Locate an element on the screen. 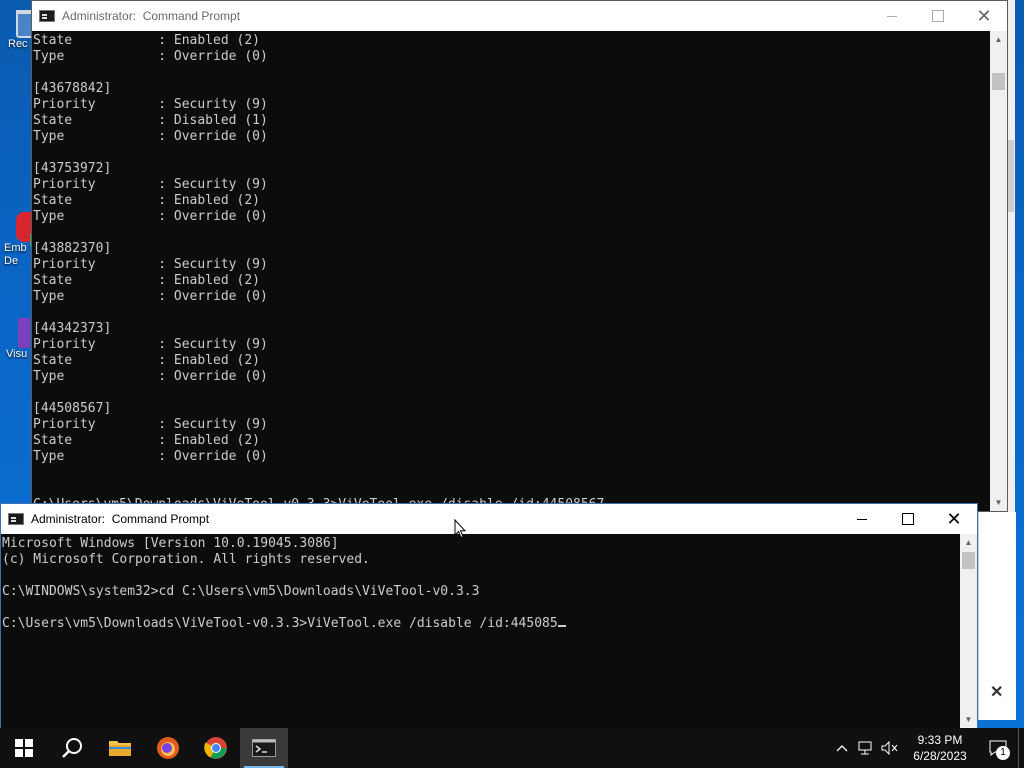 This screenshot has height=768, width=1024. clock-date: 6/28/2023 is located at coordinates (940, 756).